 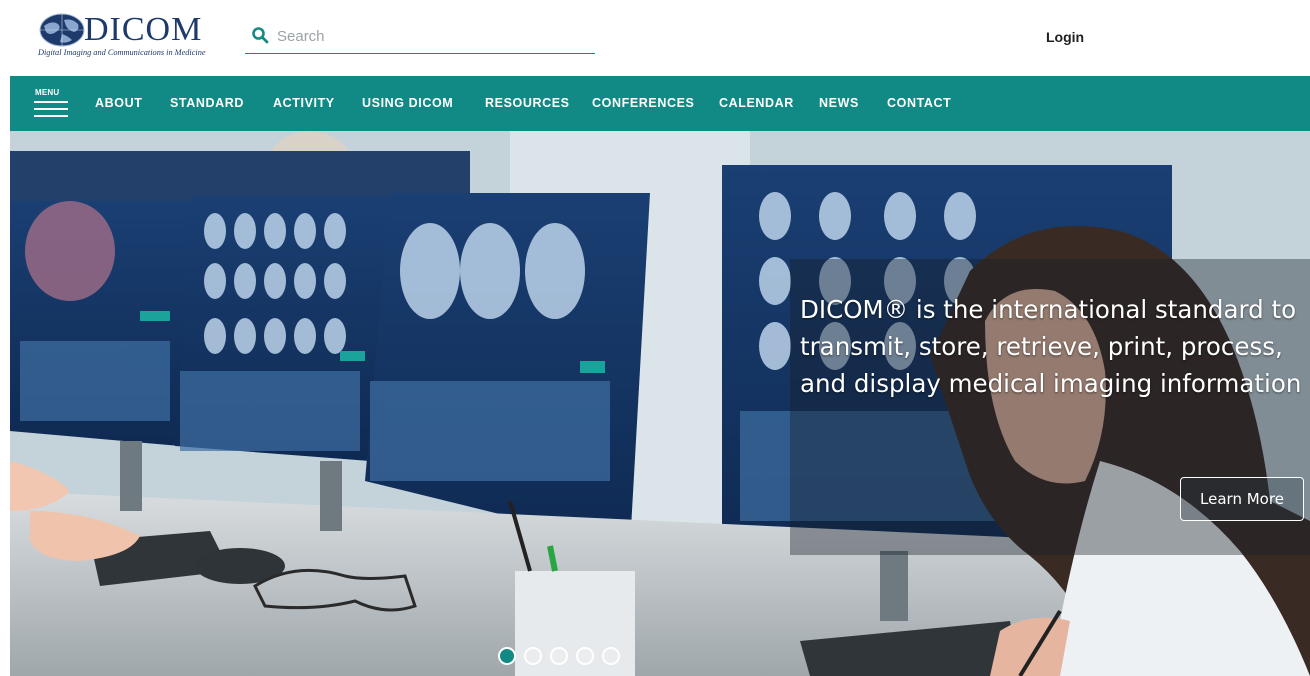 What do you see at coordinates (527, 103) in the screenshot?
I see `nav-resources: RESOURCES` at bounding box center [527, 103].